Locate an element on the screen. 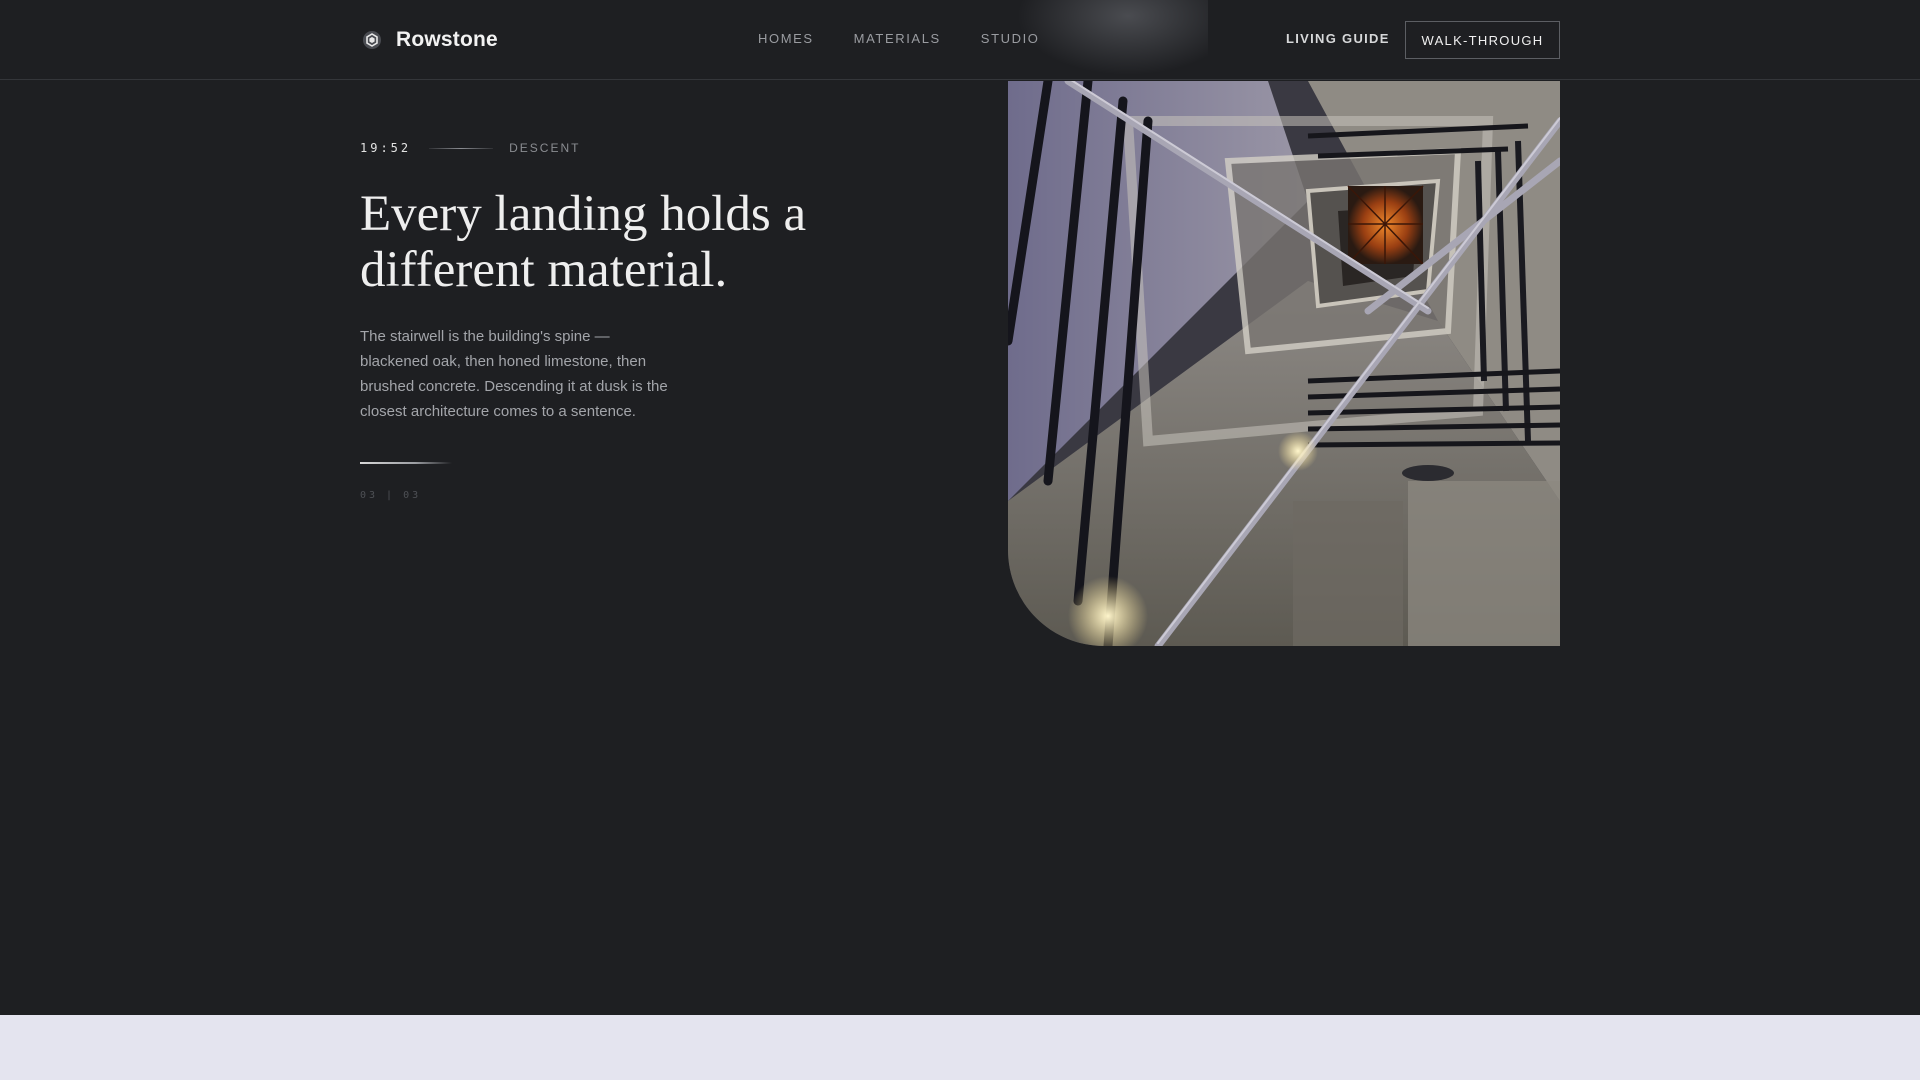 The image size is (1920, 1080). nav-item-materials: MATERIALS is located at coordinates (897, 38).